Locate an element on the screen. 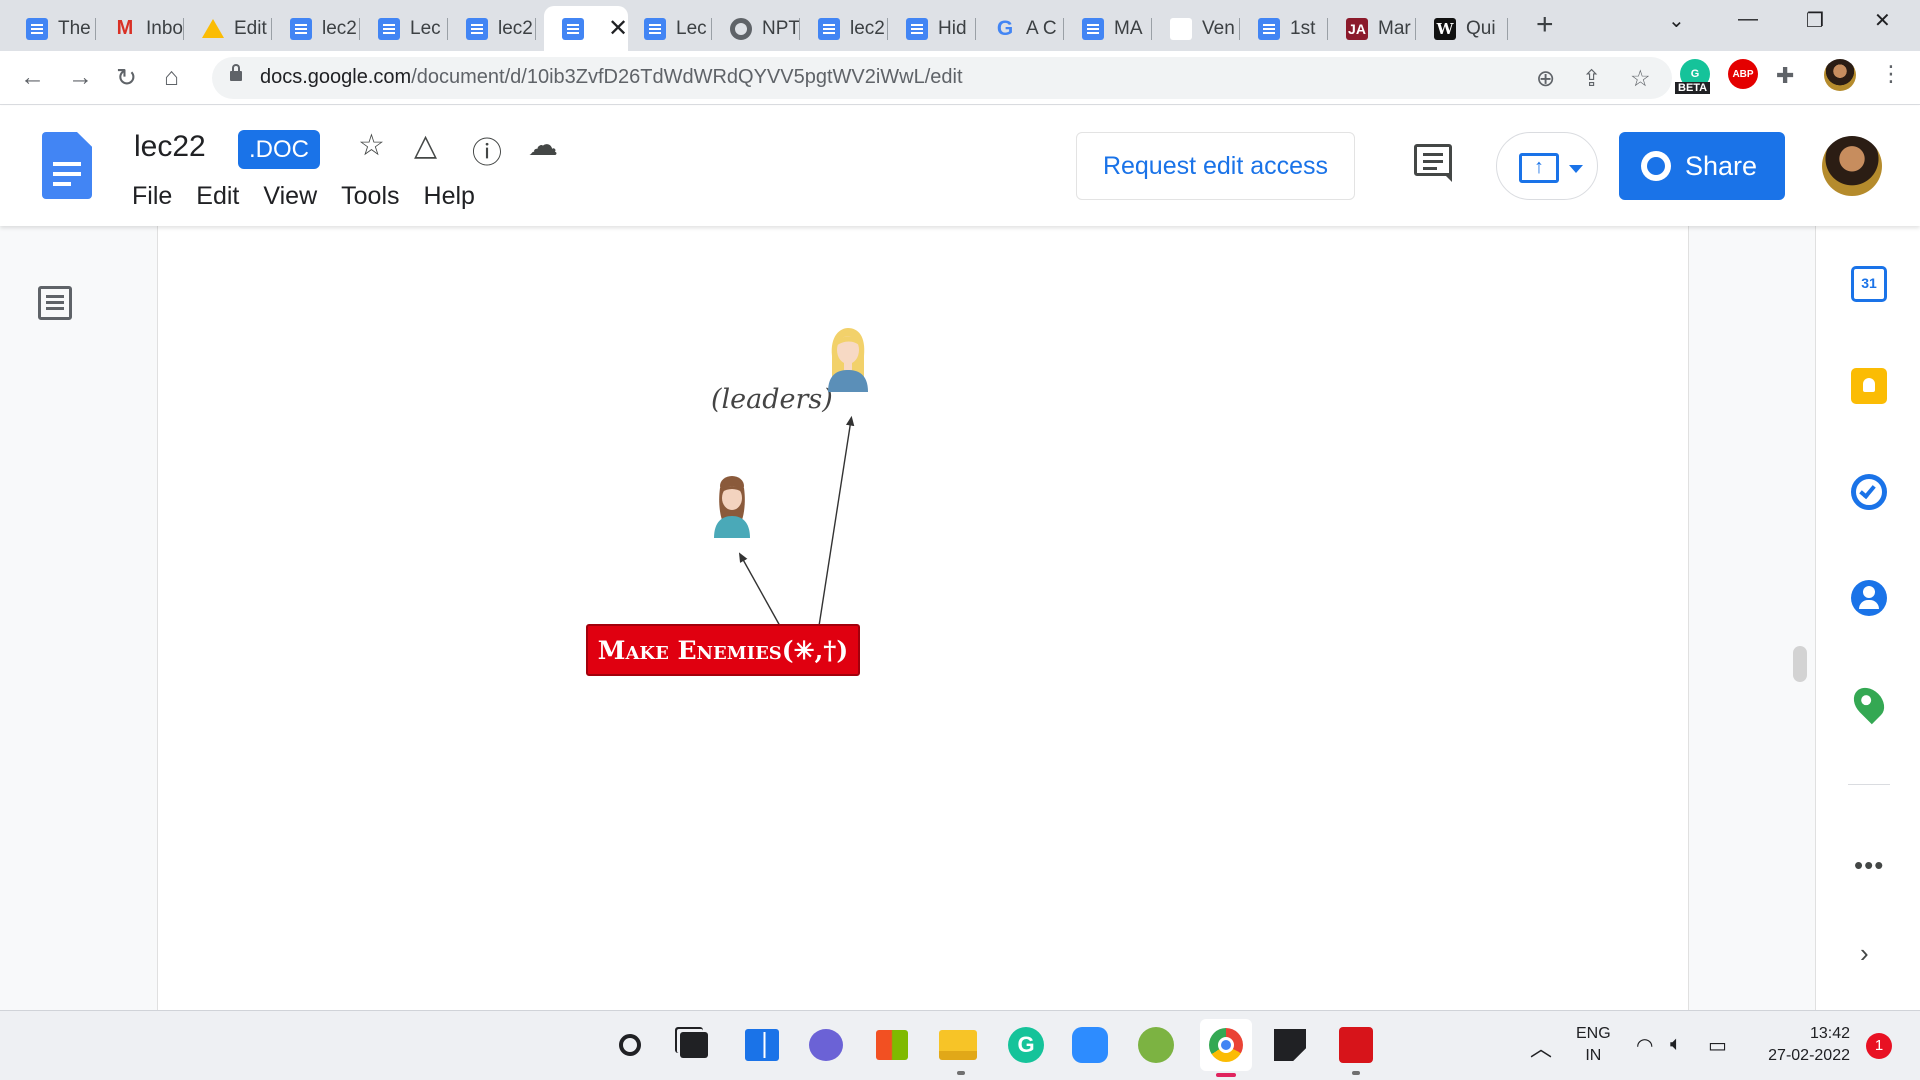 This screenshot has height=1080, width=1920. tab-label: lec2 is located at coordinates (515, 28).